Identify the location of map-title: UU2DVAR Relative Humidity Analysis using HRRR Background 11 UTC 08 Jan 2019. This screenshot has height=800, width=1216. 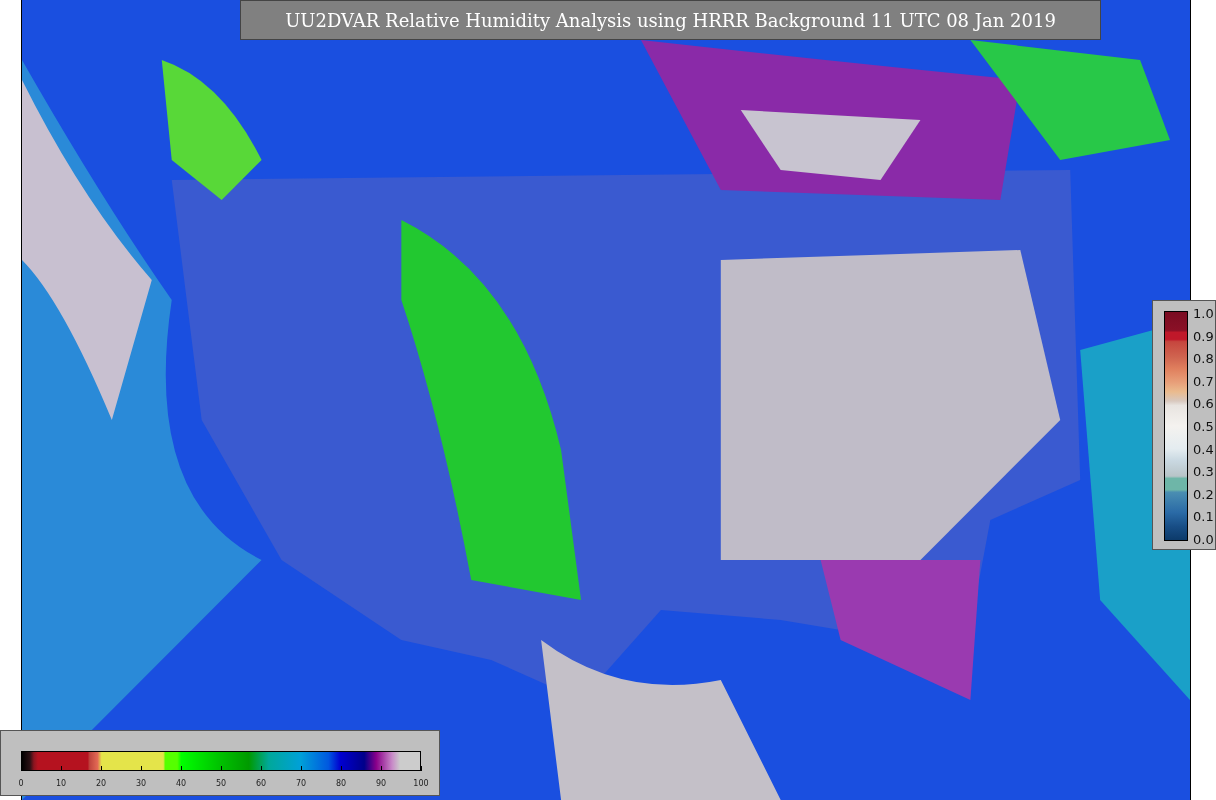
(670, 20).